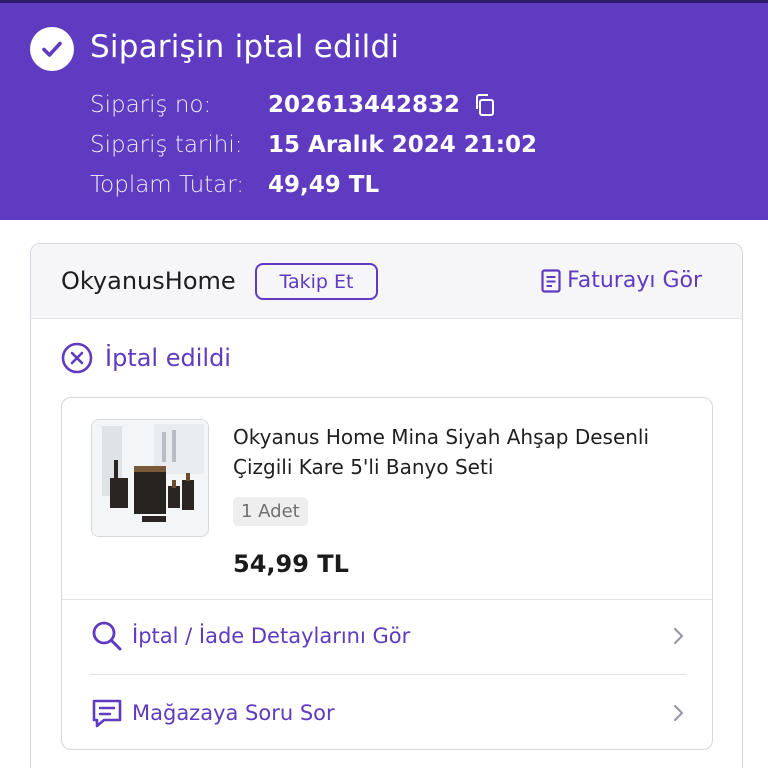 The height and width of the screenshot is (768, 768). What do you see at coordinates (551, 280) in the screenshot?
I see `document-icon` at bounding box center [551, 280].